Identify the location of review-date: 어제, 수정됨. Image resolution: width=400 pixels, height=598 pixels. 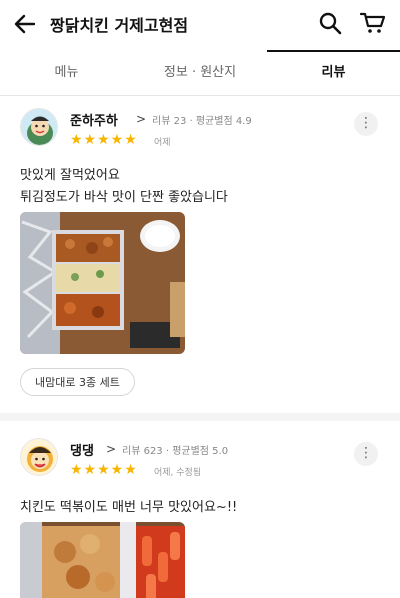
(178, 473).